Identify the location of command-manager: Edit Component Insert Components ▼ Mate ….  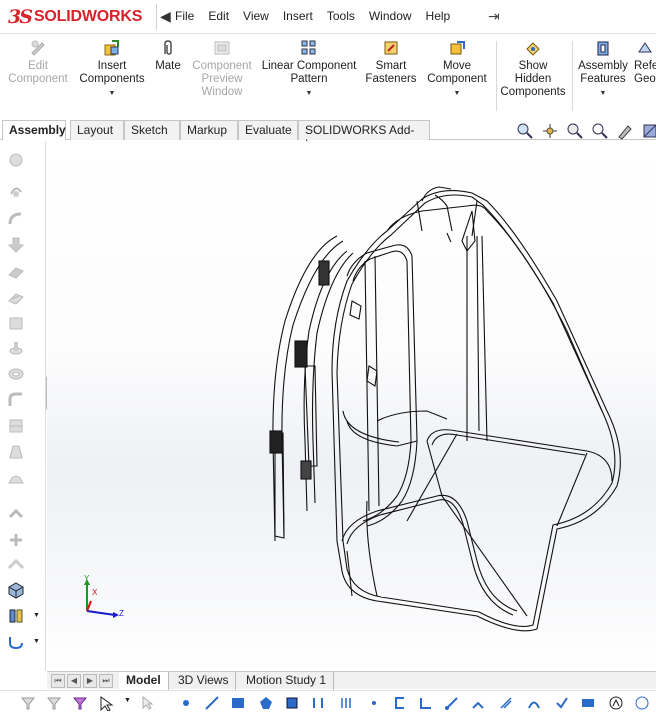
(328, 76).